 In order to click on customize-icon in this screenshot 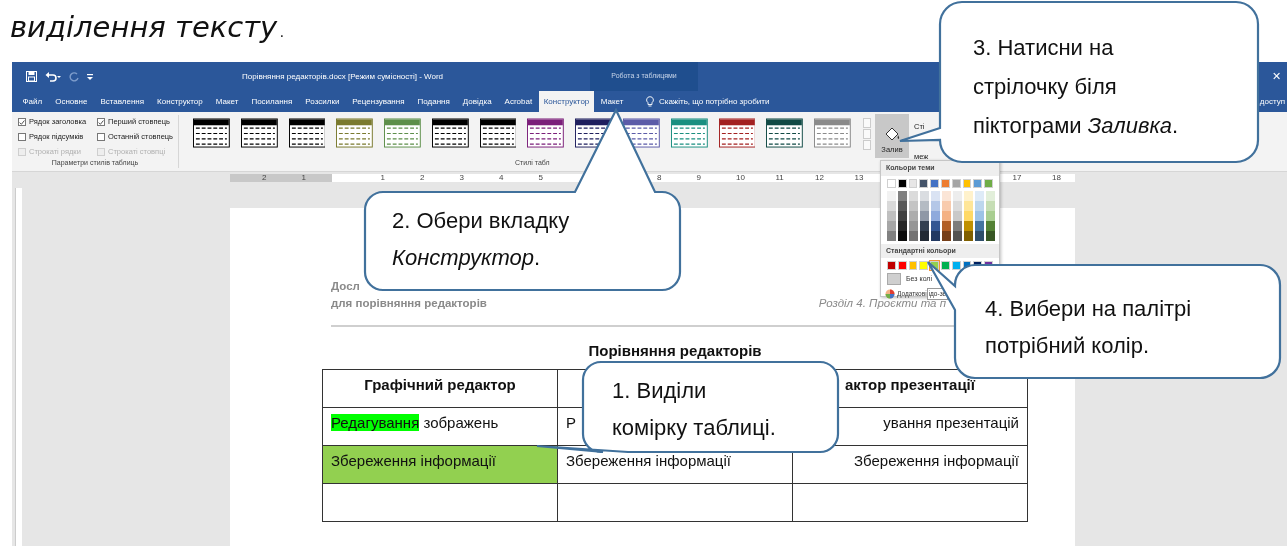, I will do `click(90, 76)`.